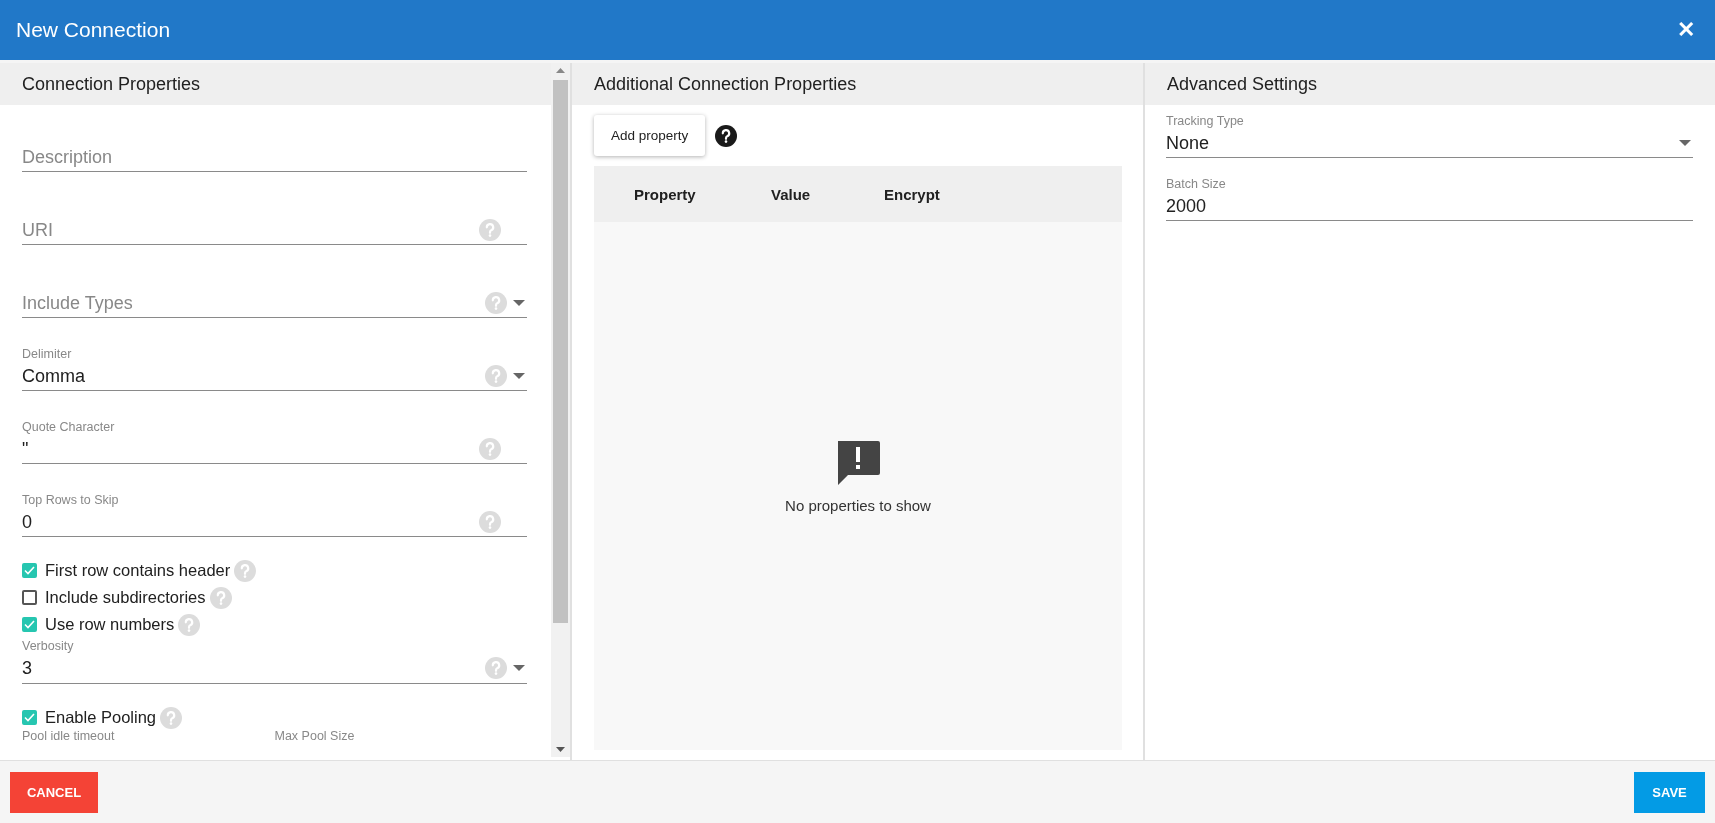  What do you see at coordinates (1205, 121) in the screenshot?
I see `field-label: Tracking Type` at bounding box center [1205, 121].